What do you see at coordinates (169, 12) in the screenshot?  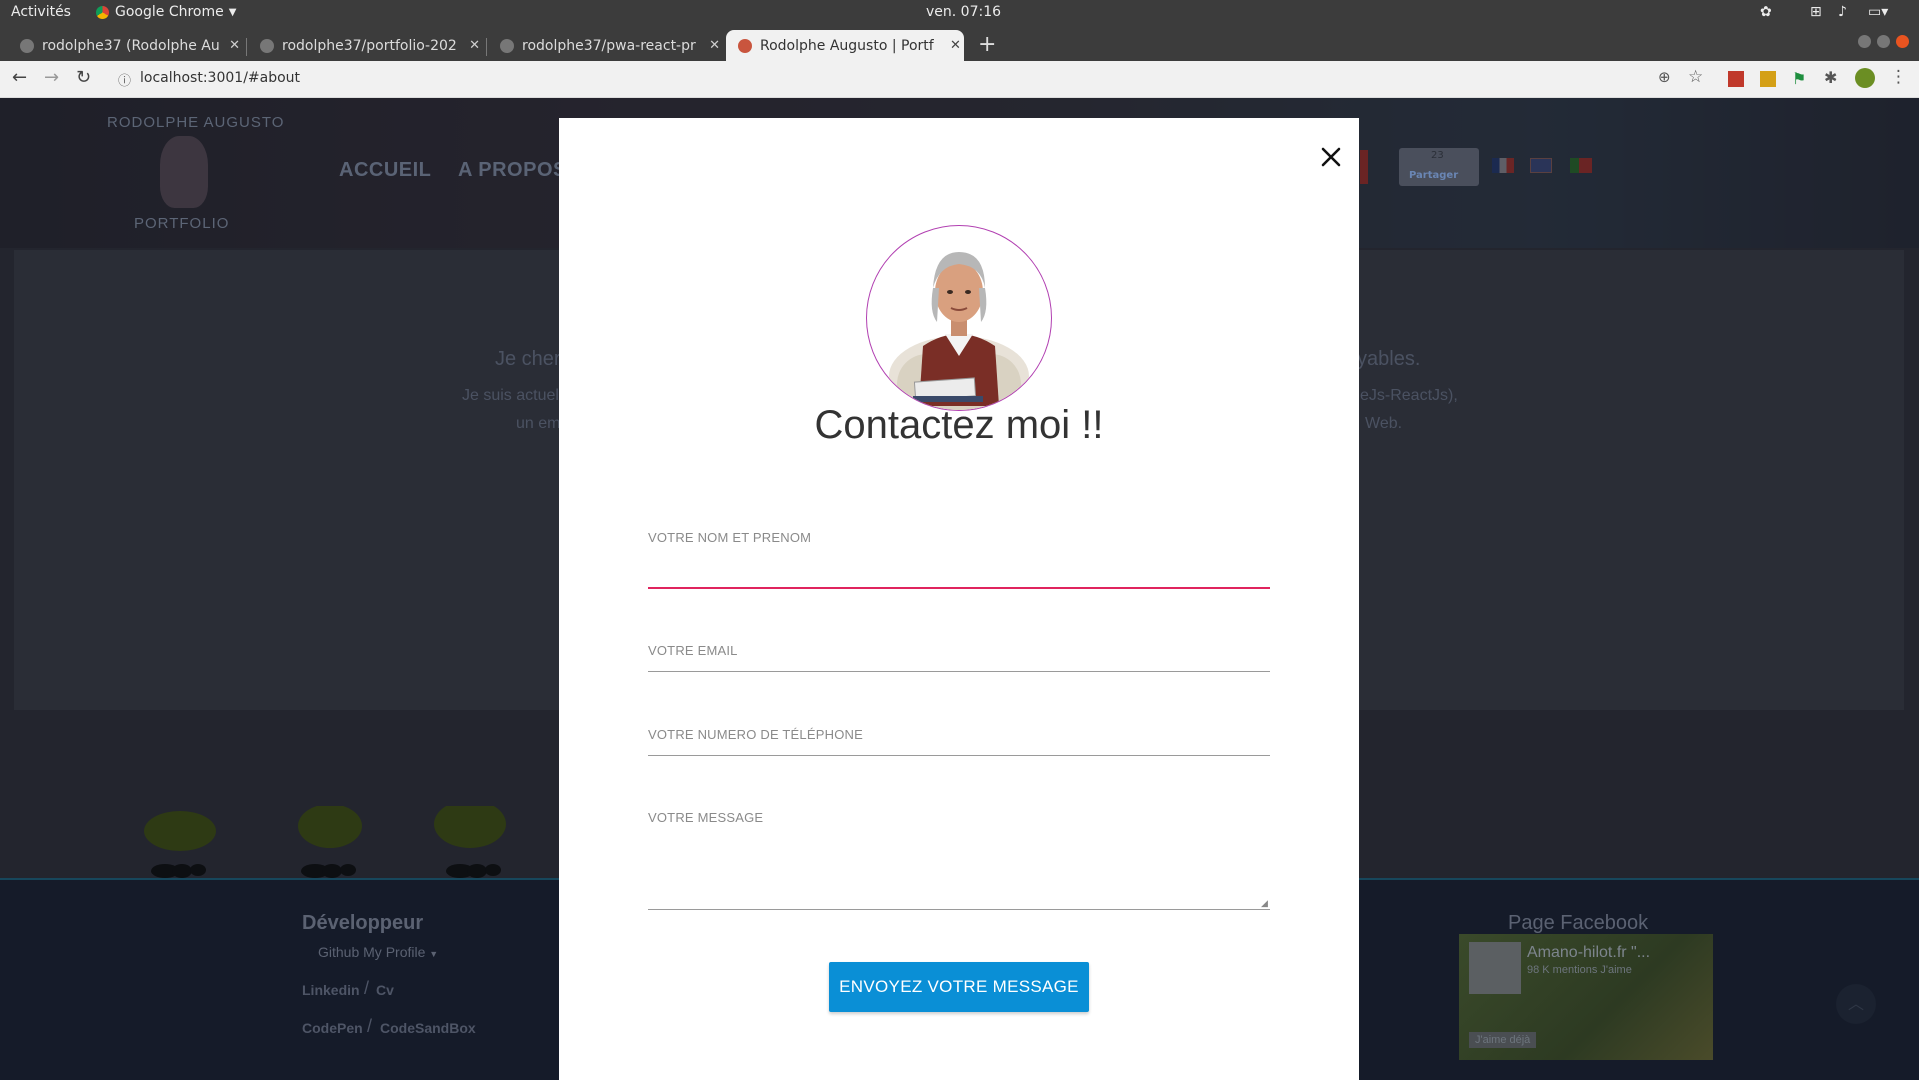 I see `app-name: Google Chrome` at bounding box center [169, 12].